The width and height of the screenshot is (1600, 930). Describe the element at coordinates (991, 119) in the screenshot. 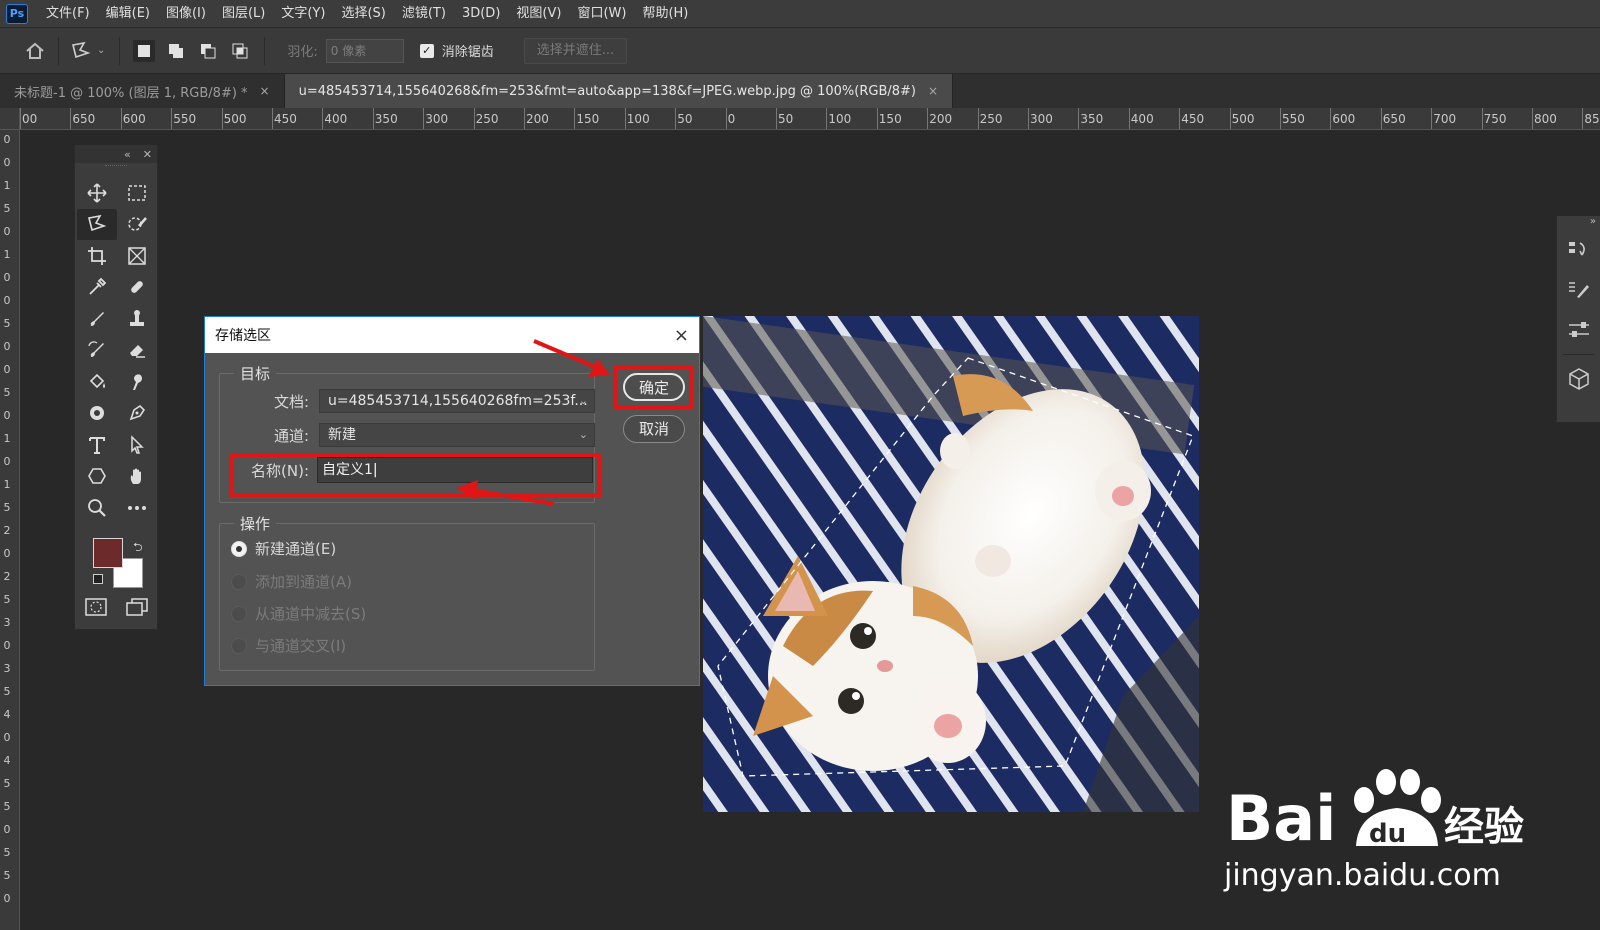

I see `ruler-tick-label: 250` at that location.